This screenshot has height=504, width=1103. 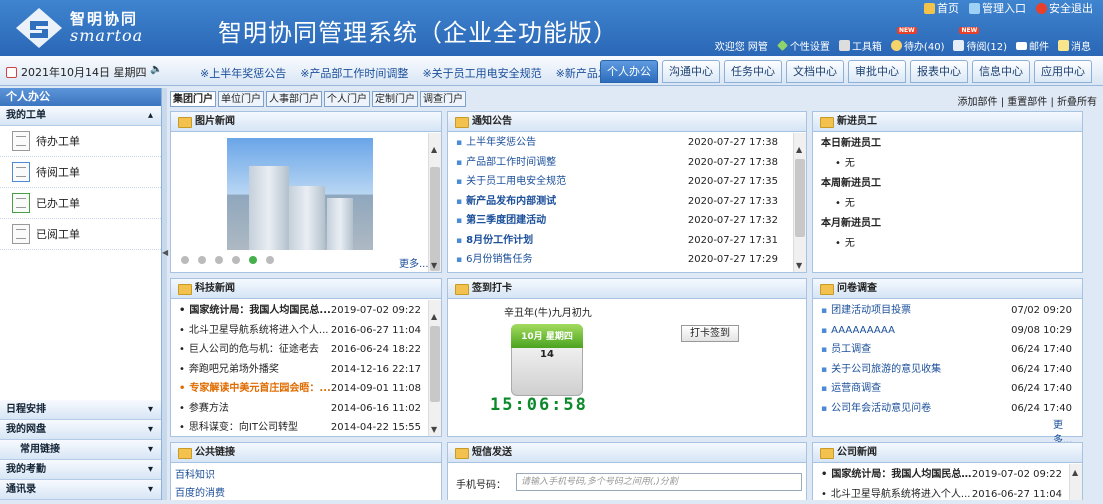 I want to click on list-row: AAAAAAAAA09/08 10:29, so click(x=947, y=331).